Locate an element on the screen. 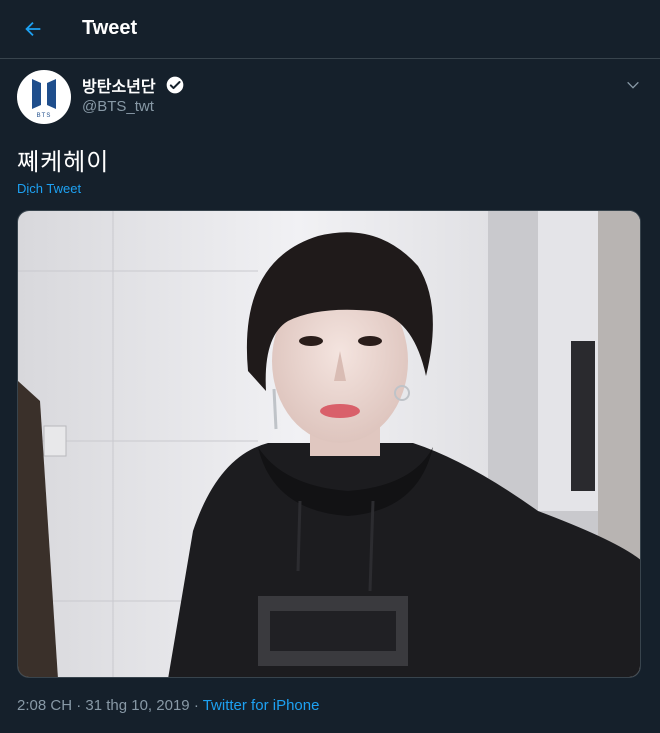  avatar: BTS is located at coordinates (44, 97).